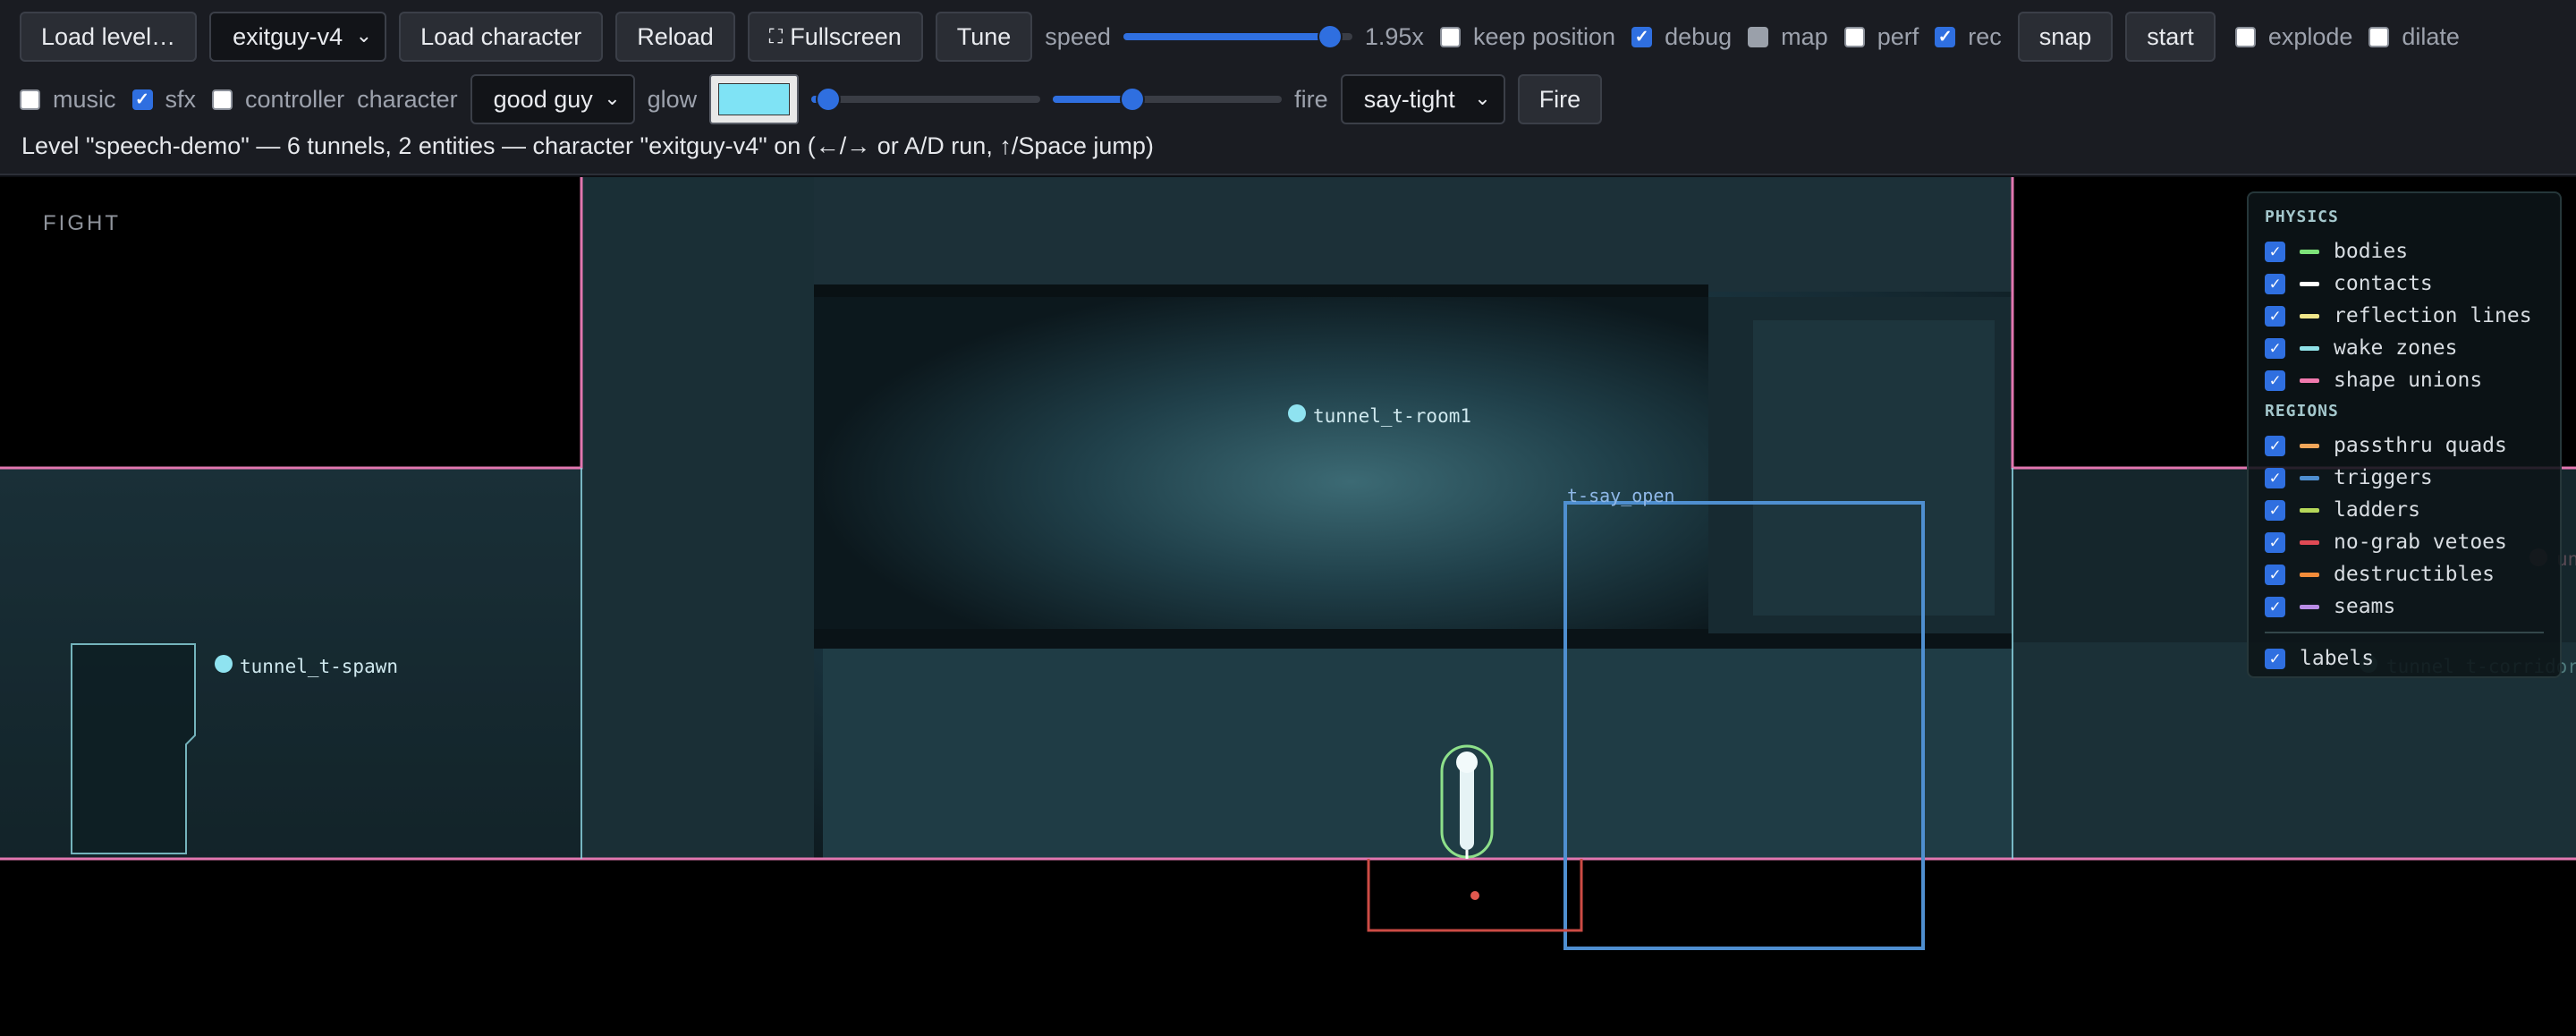 Image resolution: width=2576 pixels, height=1036 pixels. Describe the element at coordinates (82, 223) in the screenshot. I see `mode-label: FIGHT` at that location.